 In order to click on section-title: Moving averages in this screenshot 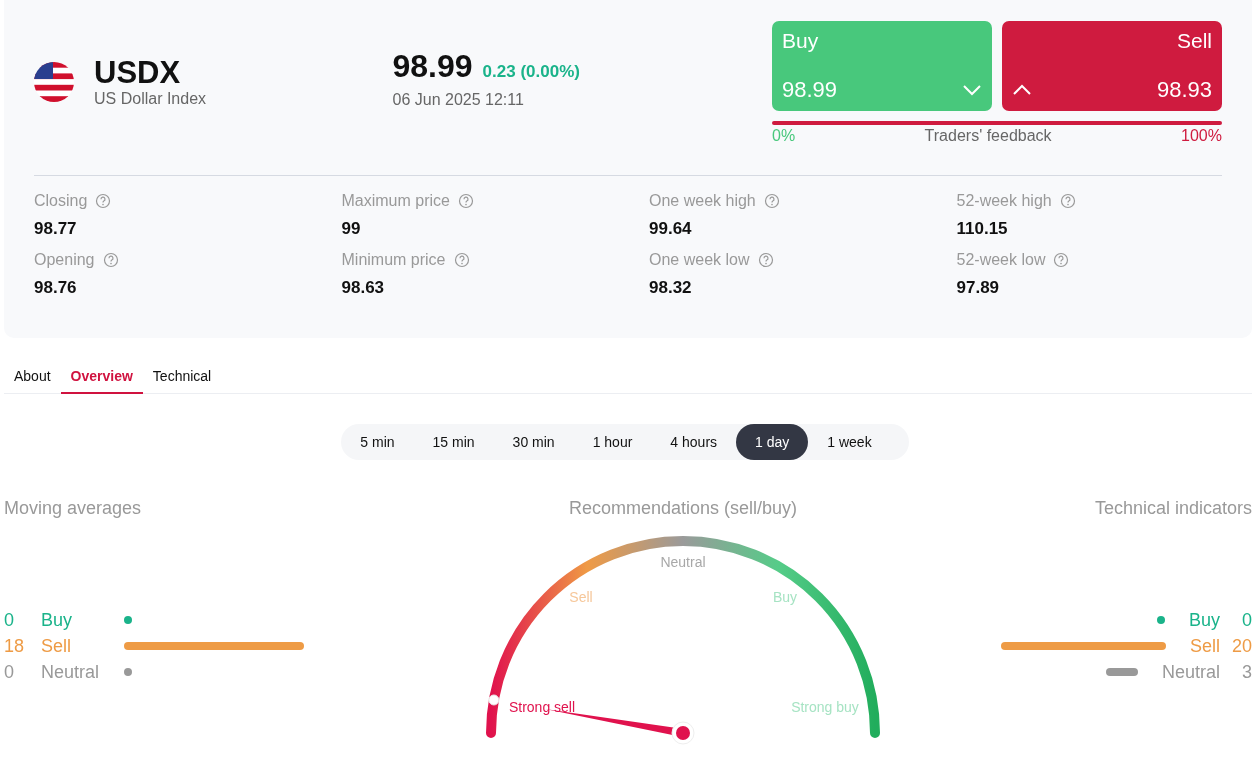, I will do `click(73, 508)`.